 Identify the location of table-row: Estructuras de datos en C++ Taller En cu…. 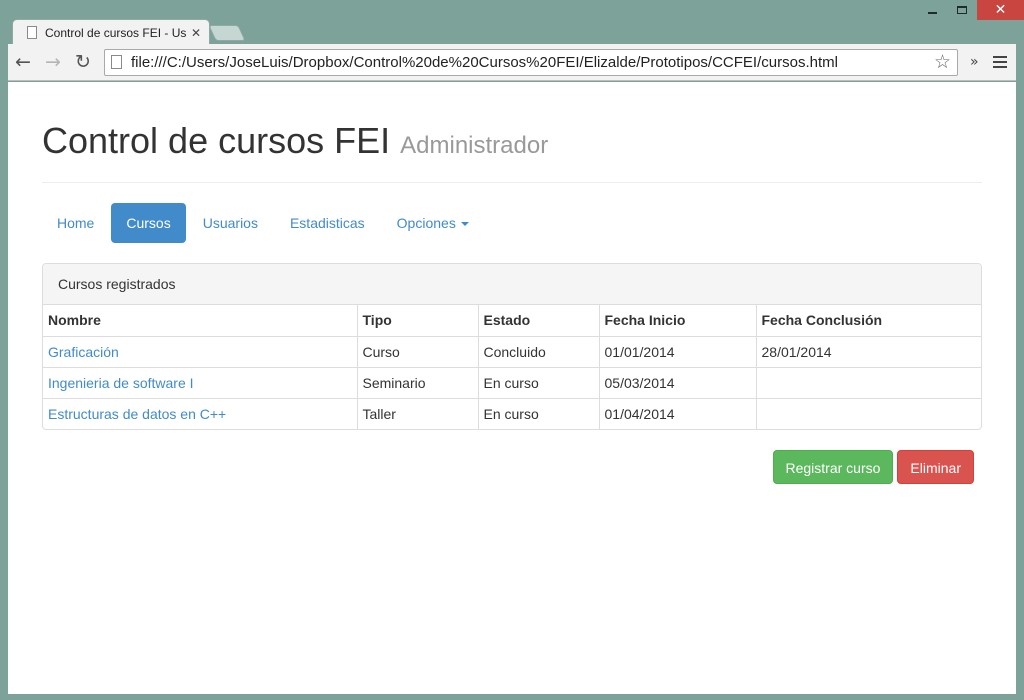
(512, 413).